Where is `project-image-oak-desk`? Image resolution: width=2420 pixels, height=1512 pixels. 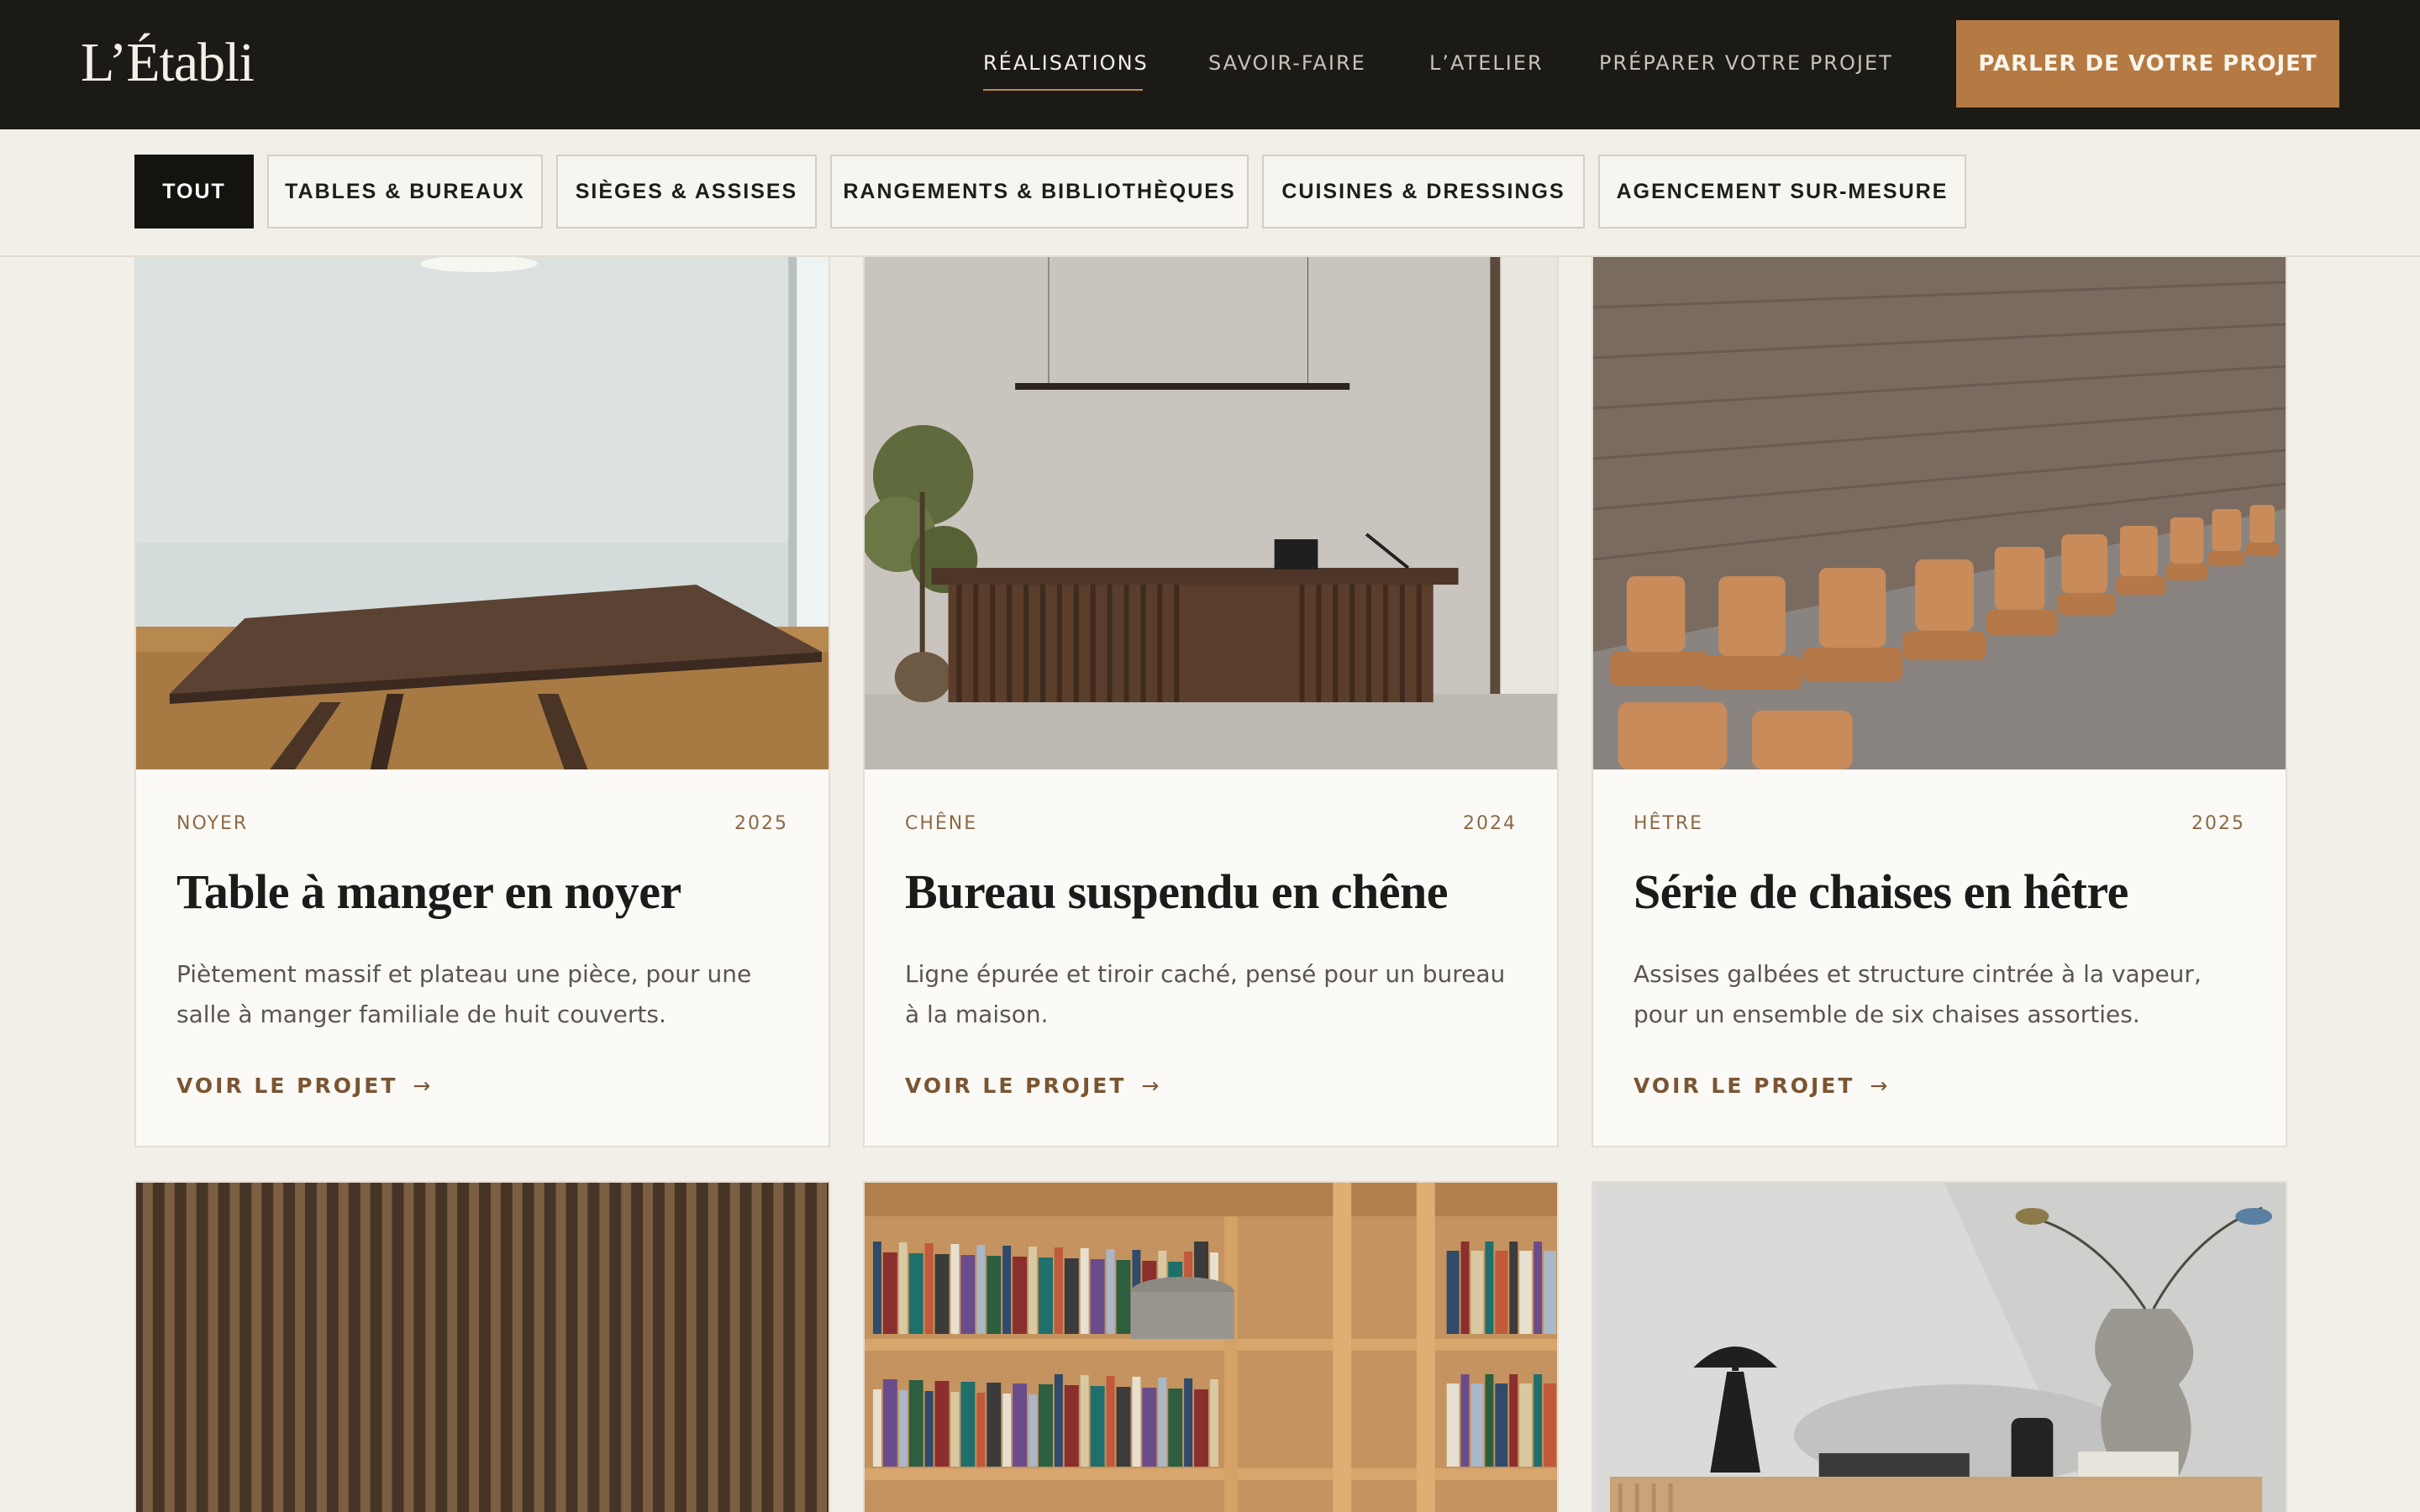
project-image-oak-desk is located at coordinates (1211, 513).